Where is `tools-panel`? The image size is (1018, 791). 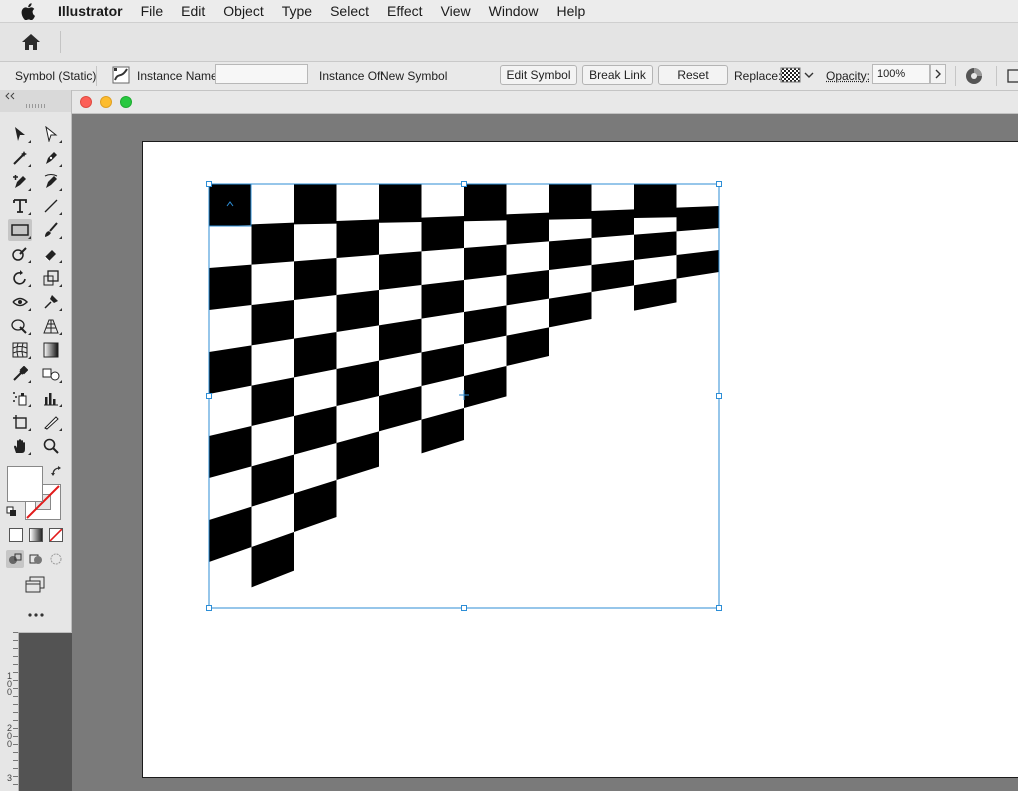
tools-panel is located at coordinates (36, 361).